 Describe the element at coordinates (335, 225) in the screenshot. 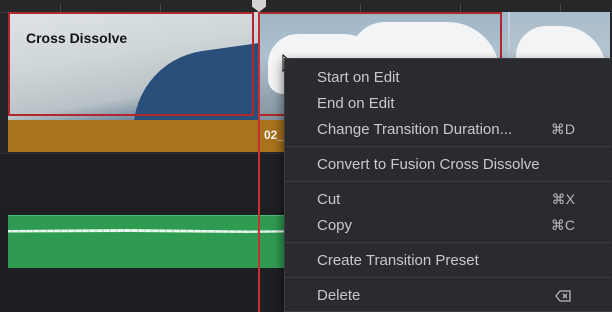

I see `menu-item-label: Copy` at that location.